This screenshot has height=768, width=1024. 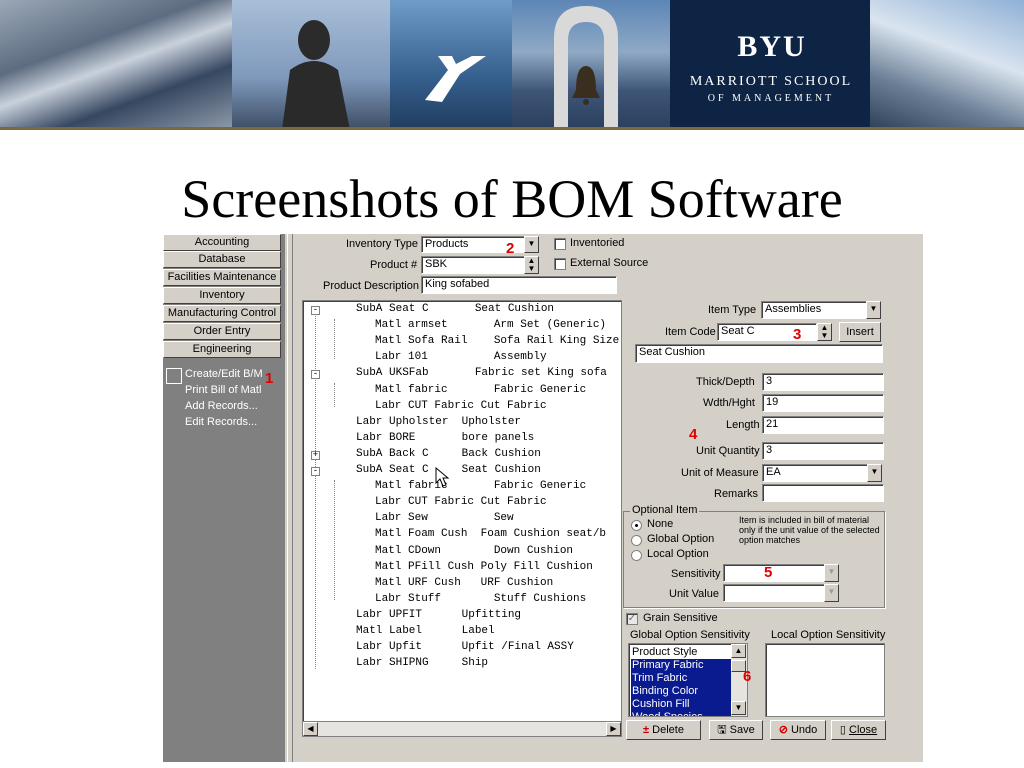 I want to click on option-none-radio, so click(x=636, y=525).